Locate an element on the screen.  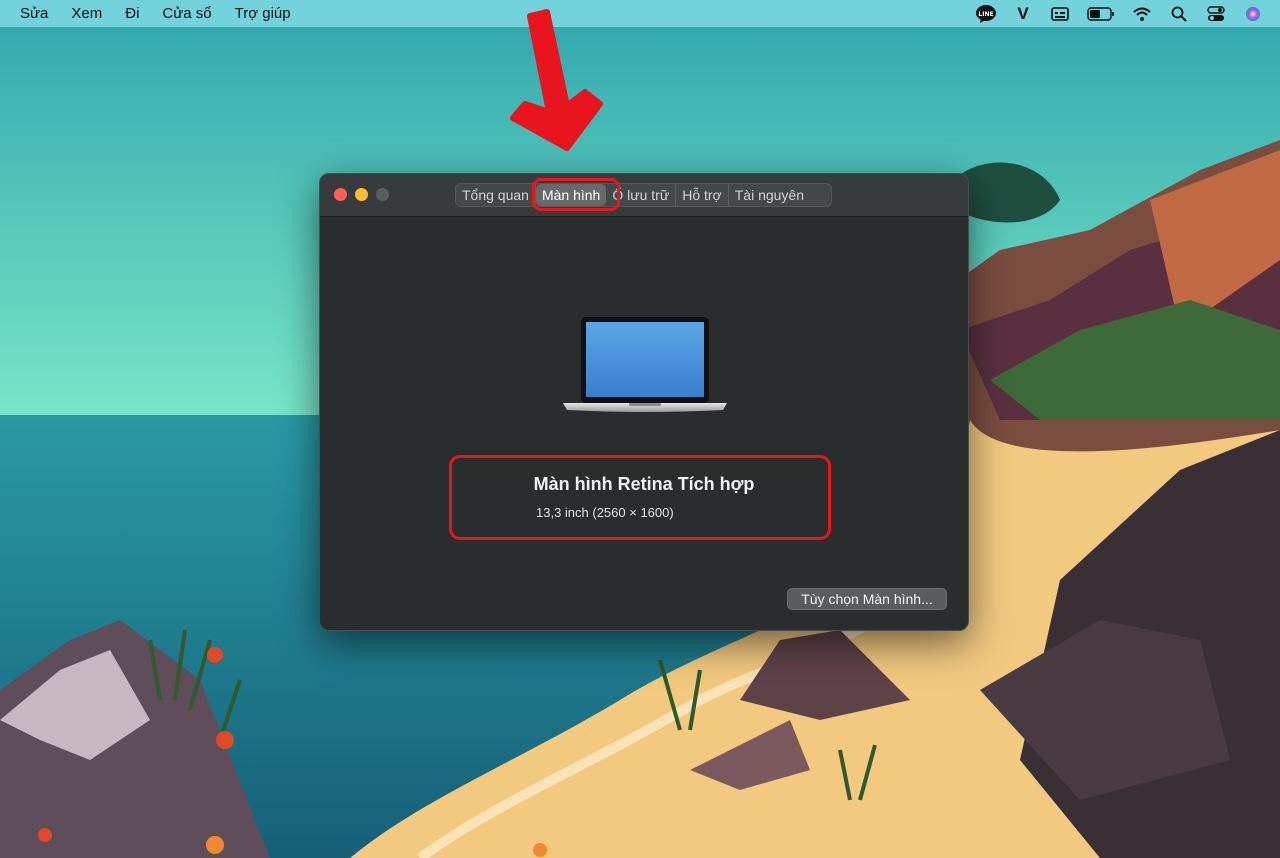
zoom-window-button is located at coordinates (382, 194).